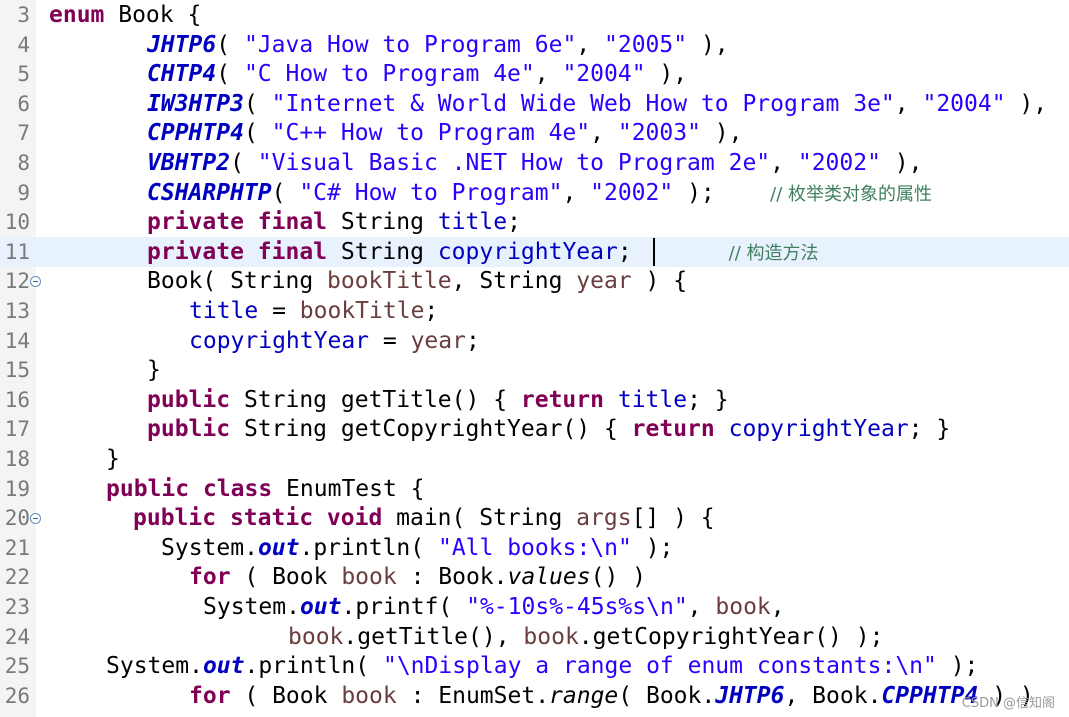 Image resolution: width=1069 pixels, height=717 pixels. Describe the element at coordinates (153, 15) in the screenshot. I see `code-token: Book {` at that location.